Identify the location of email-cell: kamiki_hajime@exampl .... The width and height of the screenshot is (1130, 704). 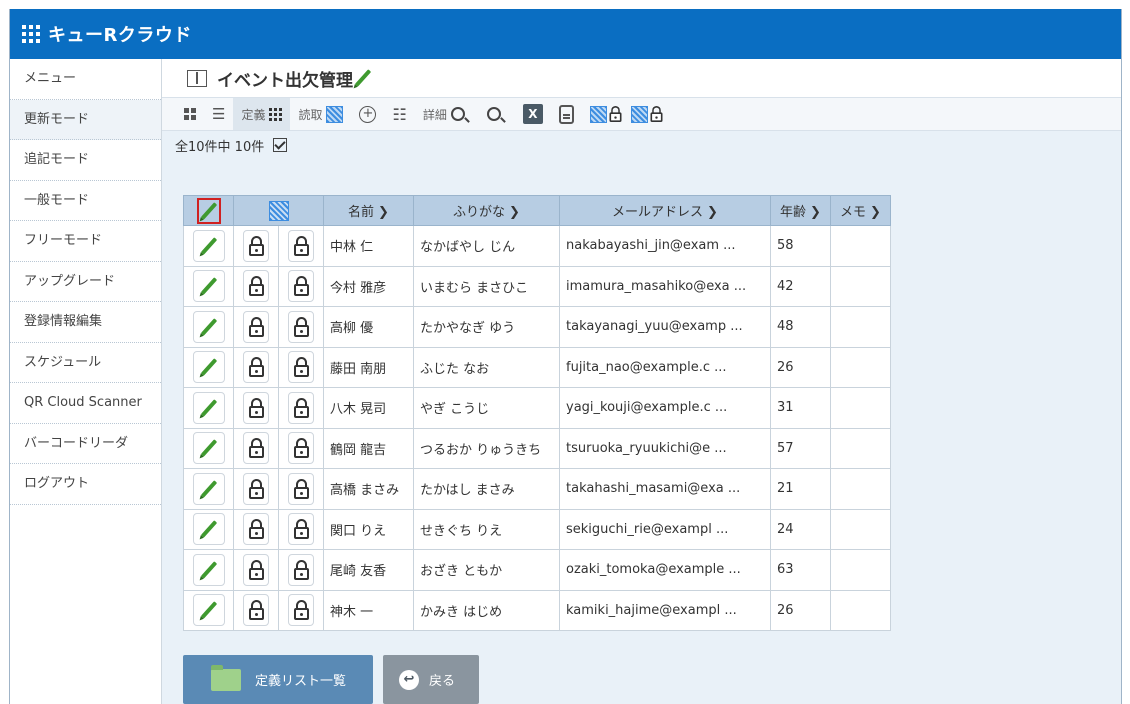
(665, 610).